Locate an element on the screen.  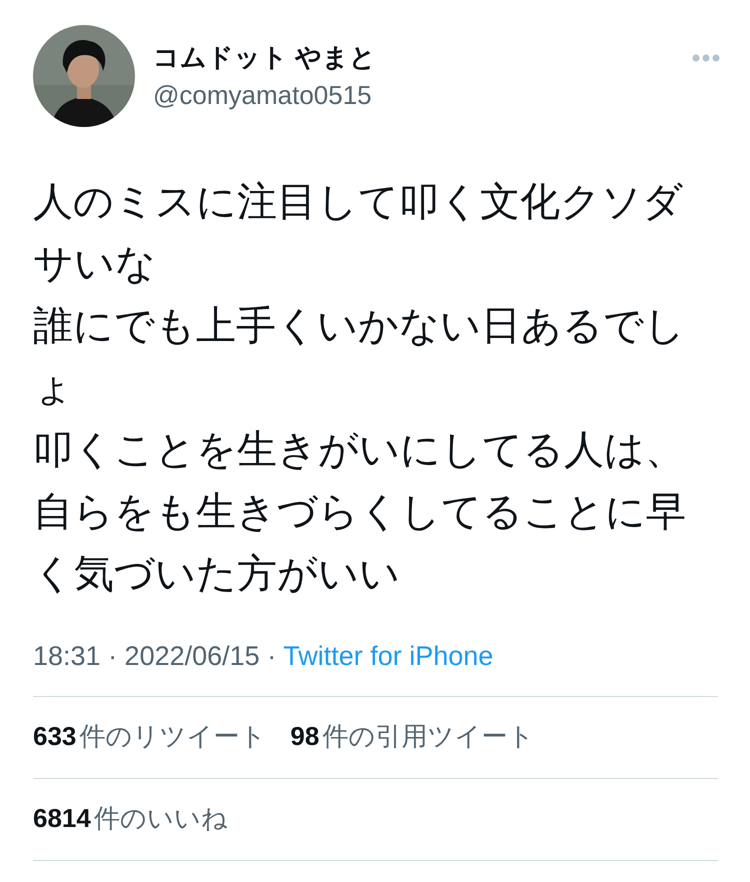
stat-count: 6814 is located at coordinates (62, 818).